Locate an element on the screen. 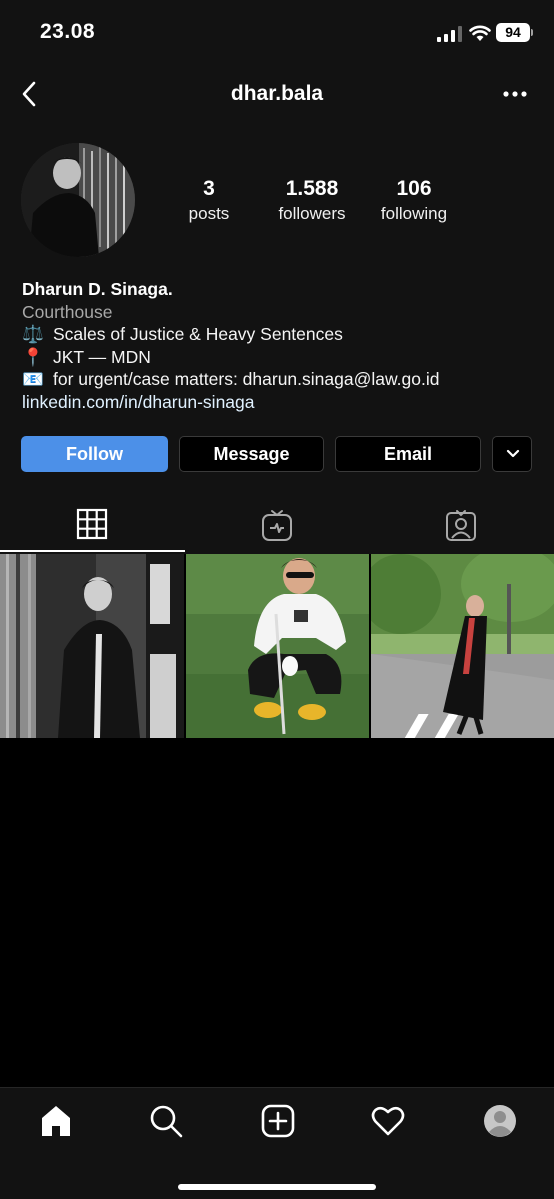 This screenshot has height=1199, width=554. avatar is located at coordinates (78, 200).